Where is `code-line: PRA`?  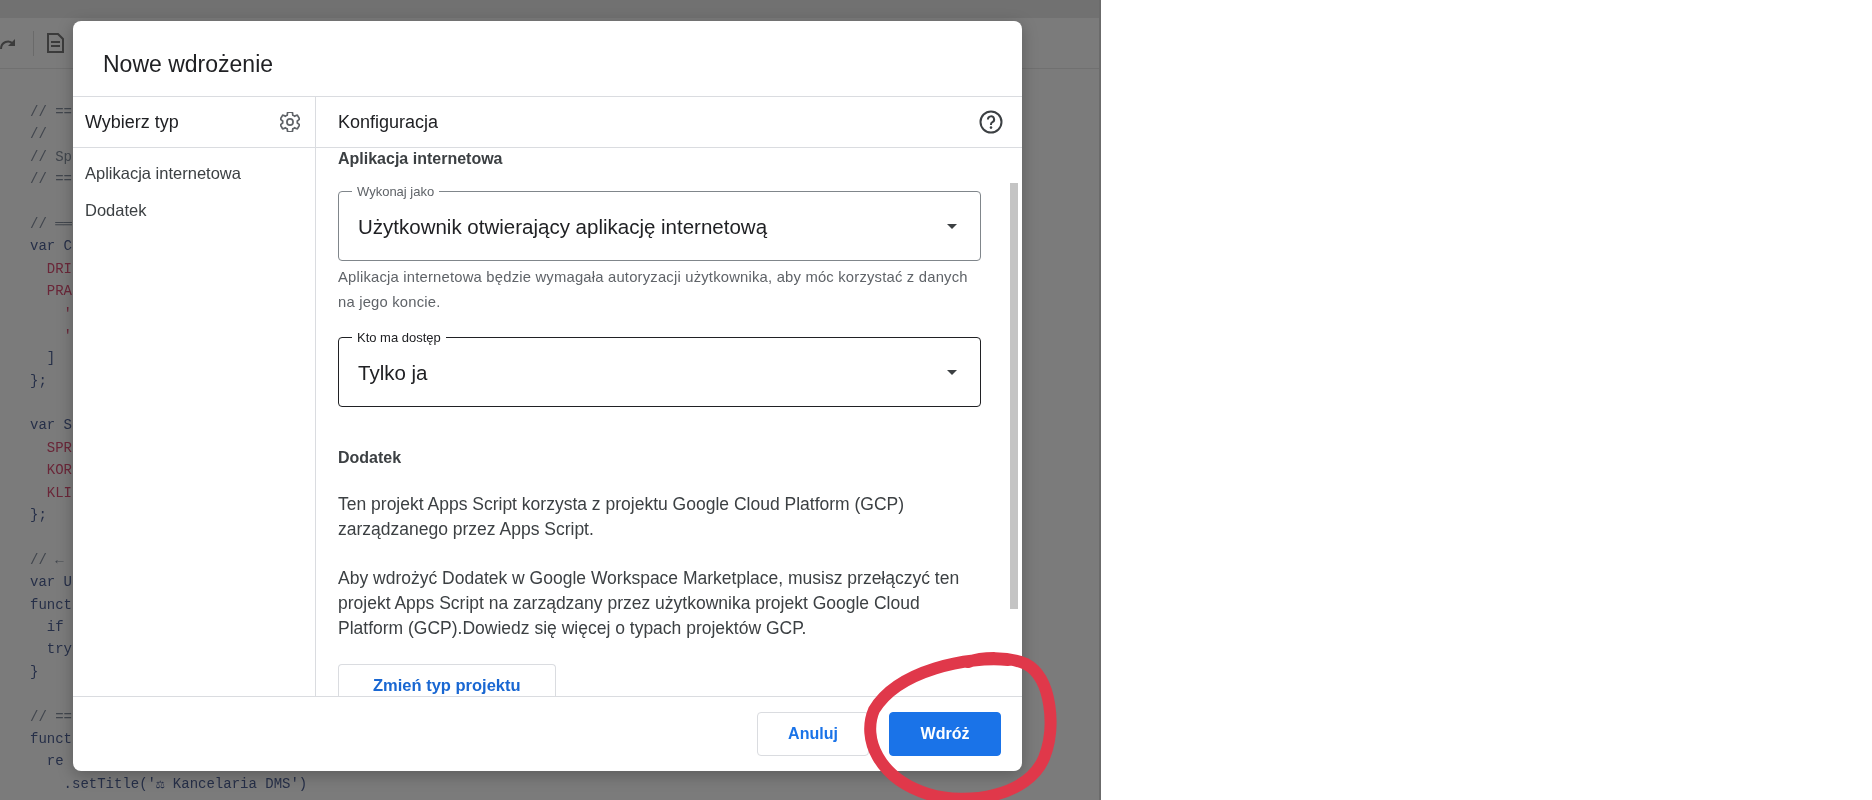 code-line: PRA is located at coordinates (59, 292).